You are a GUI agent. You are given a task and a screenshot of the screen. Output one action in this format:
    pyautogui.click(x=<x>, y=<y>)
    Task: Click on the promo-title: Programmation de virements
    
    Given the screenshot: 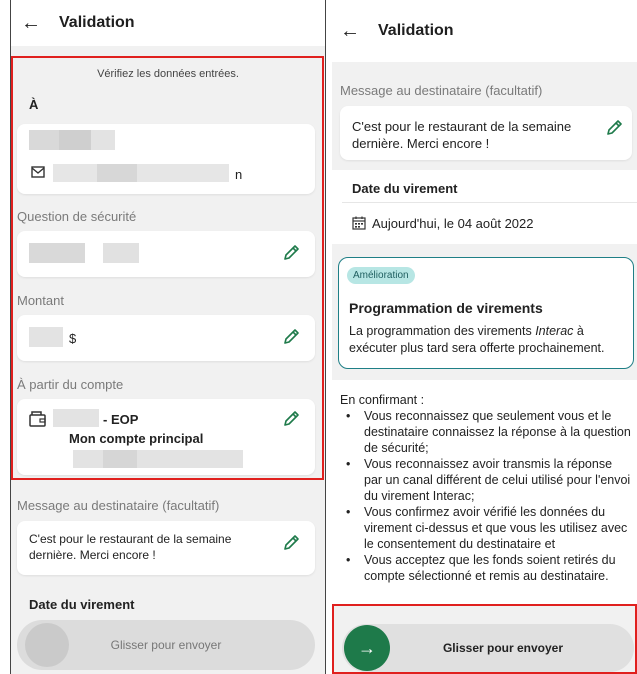 What is the action you would take?
    pyautogui.click(x=446, y=308)
    